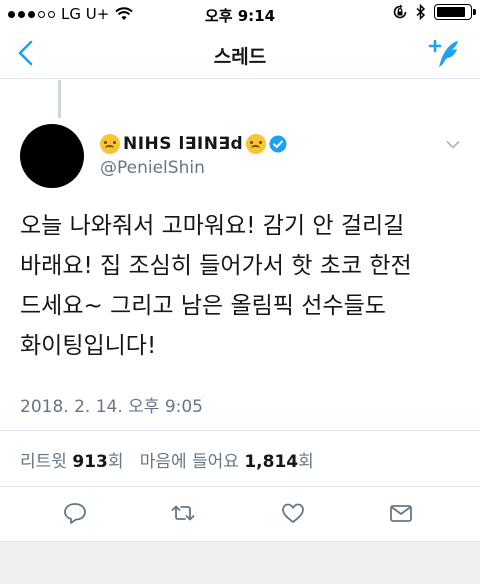  I want to click on user-handle: @PenielShin, so click(152, 168).